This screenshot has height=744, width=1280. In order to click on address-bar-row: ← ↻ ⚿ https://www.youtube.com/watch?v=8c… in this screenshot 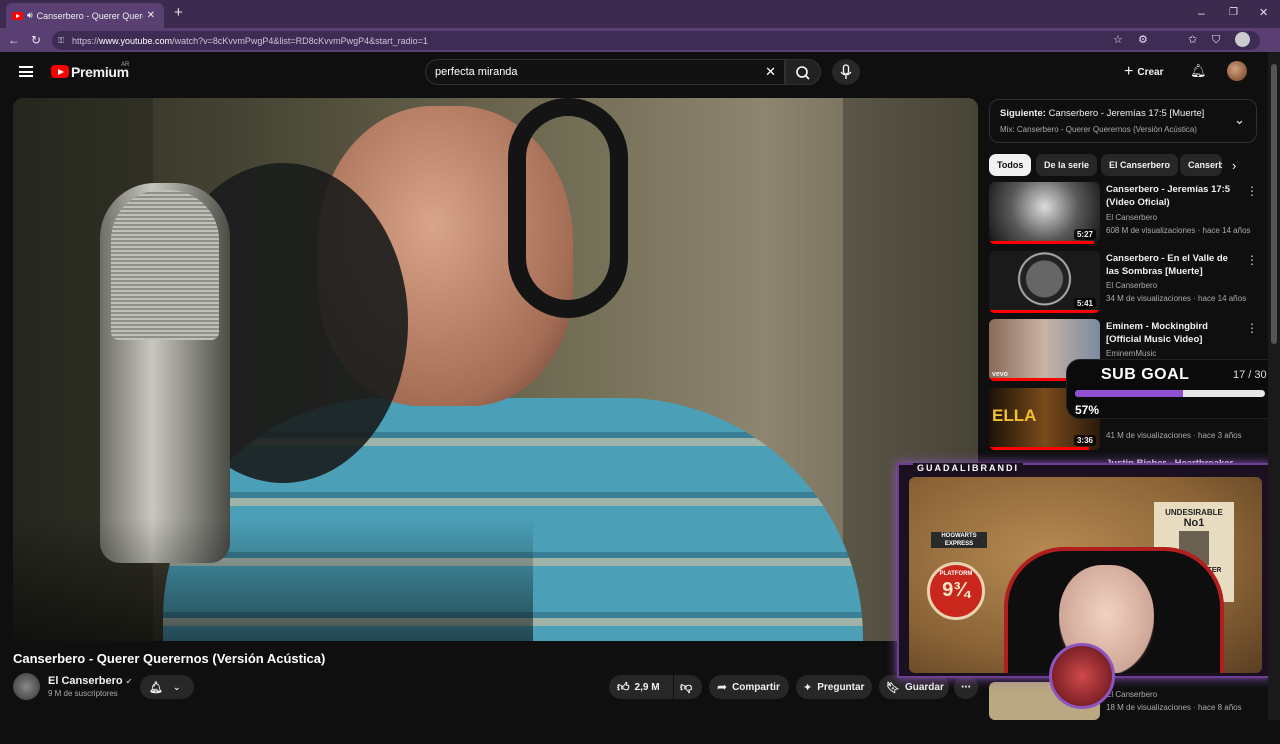, I will do `click(640, 40)`.